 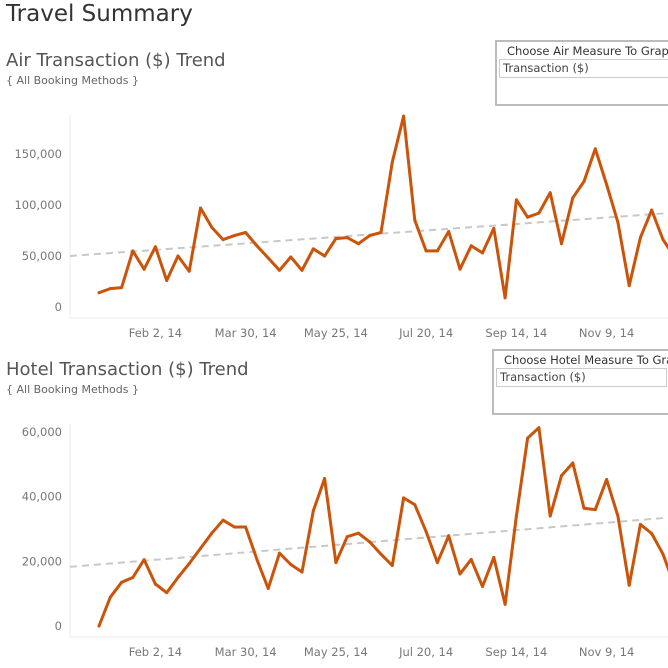 I want to click on y-tick-label: 60,000, so click(x=42, y=432).